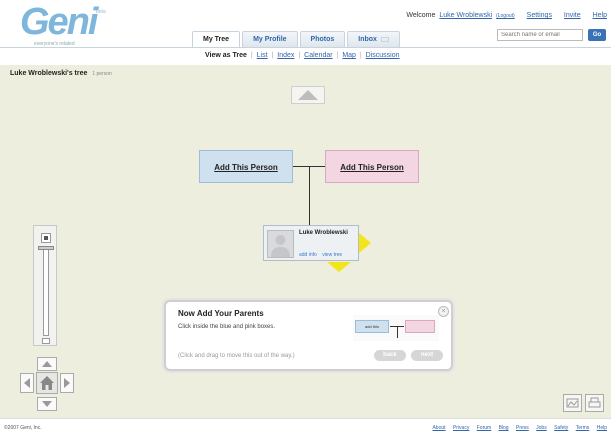 This screenshot has height=436, width=611. I want to click on view-tools, so click(584, 403).